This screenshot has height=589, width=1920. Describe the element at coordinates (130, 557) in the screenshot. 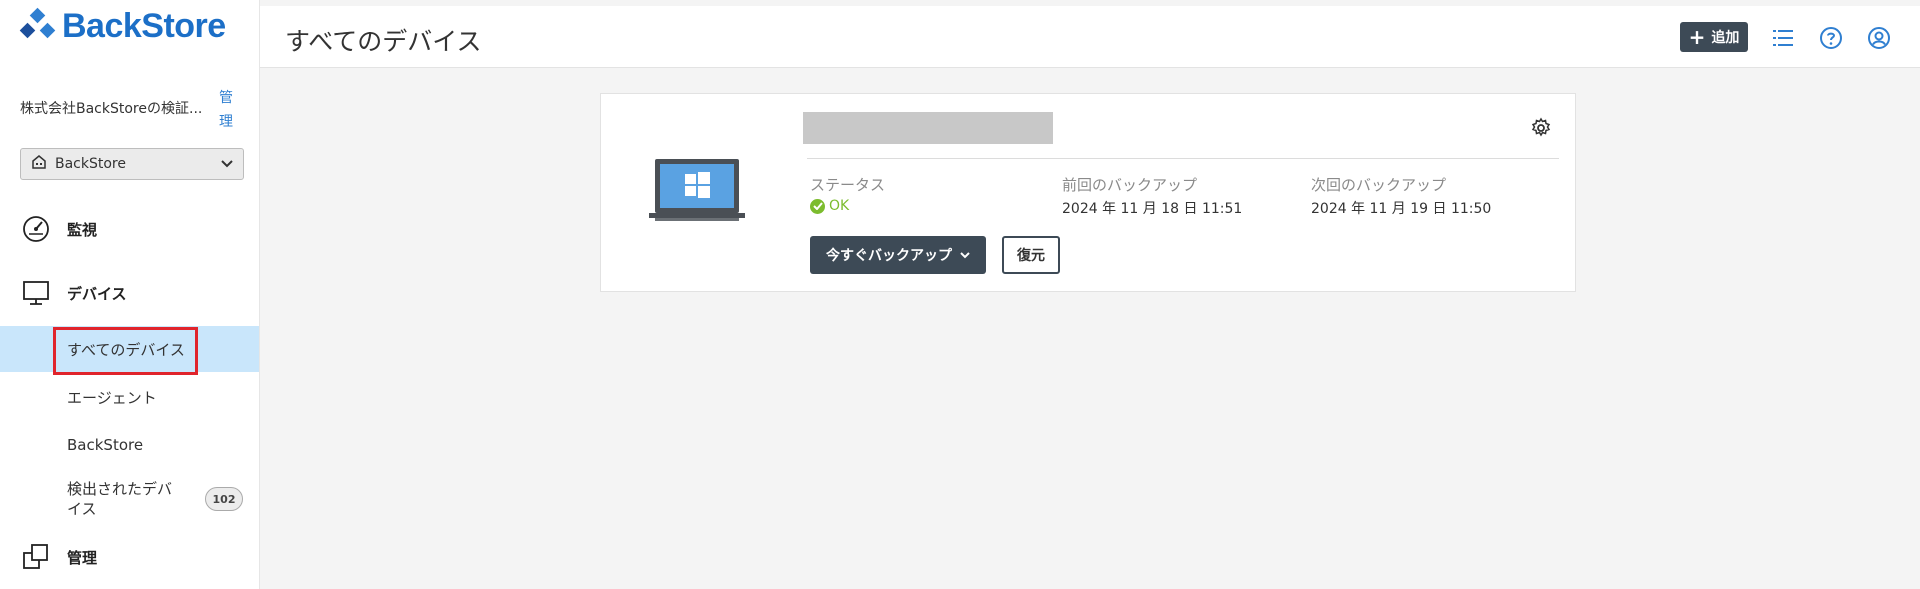

I see `nav-admin: 管理` at that location.